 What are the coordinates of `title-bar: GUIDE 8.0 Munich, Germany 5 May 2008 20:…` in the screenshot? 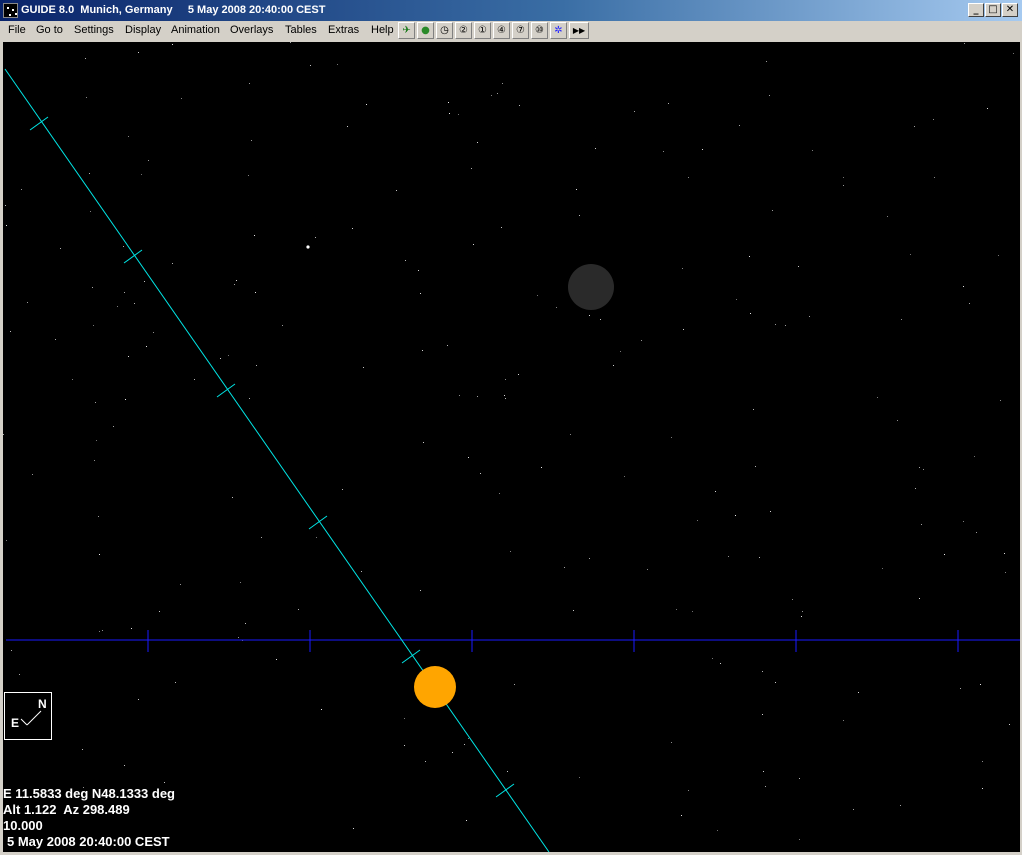 It's located at (511, 10).